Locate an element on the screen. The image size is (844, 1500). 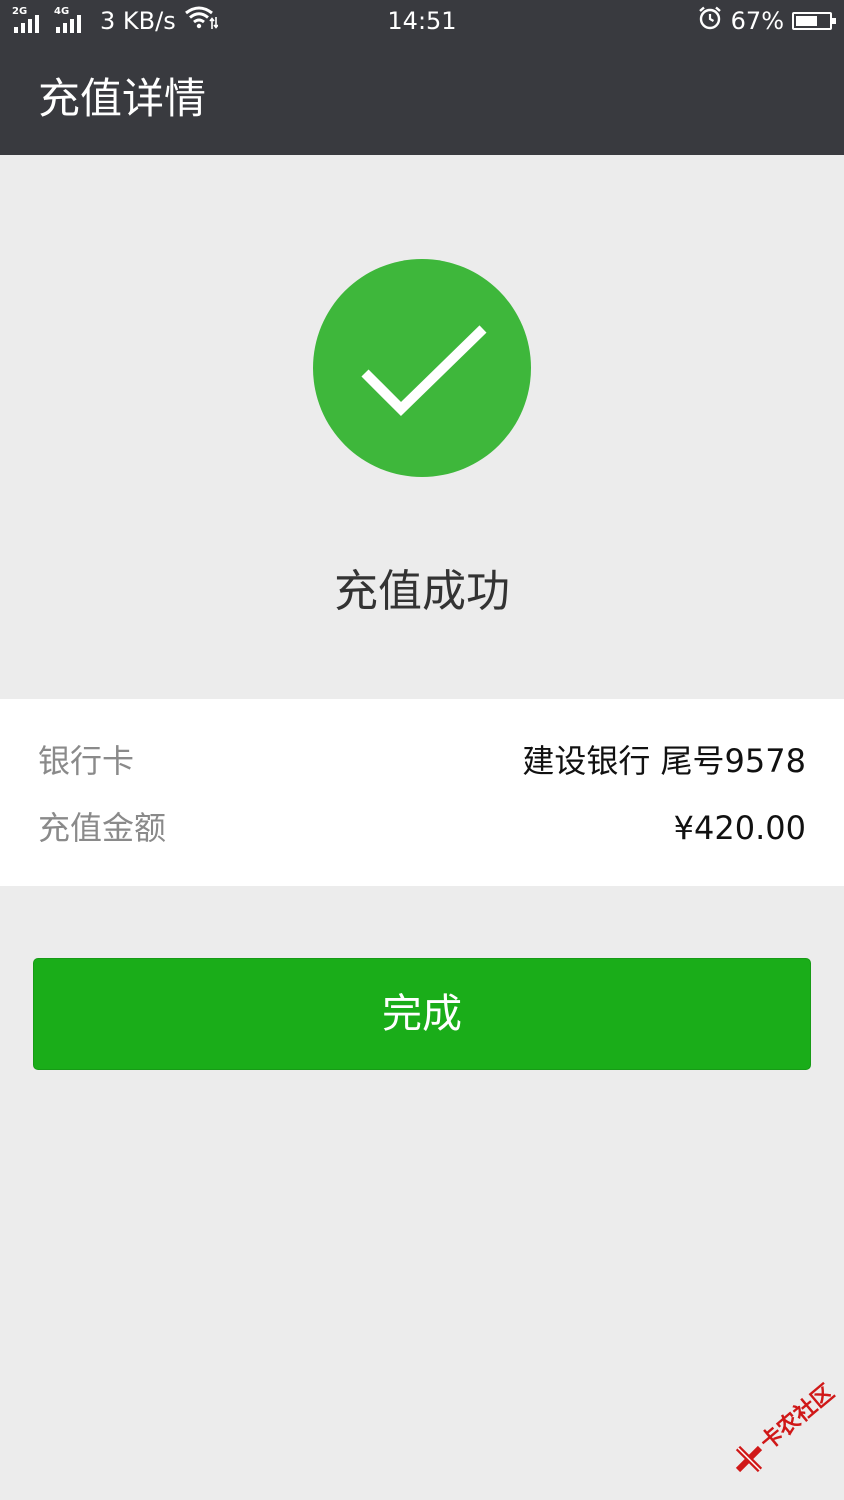
battery-percent: 67% is located at coordinates (757, 21).